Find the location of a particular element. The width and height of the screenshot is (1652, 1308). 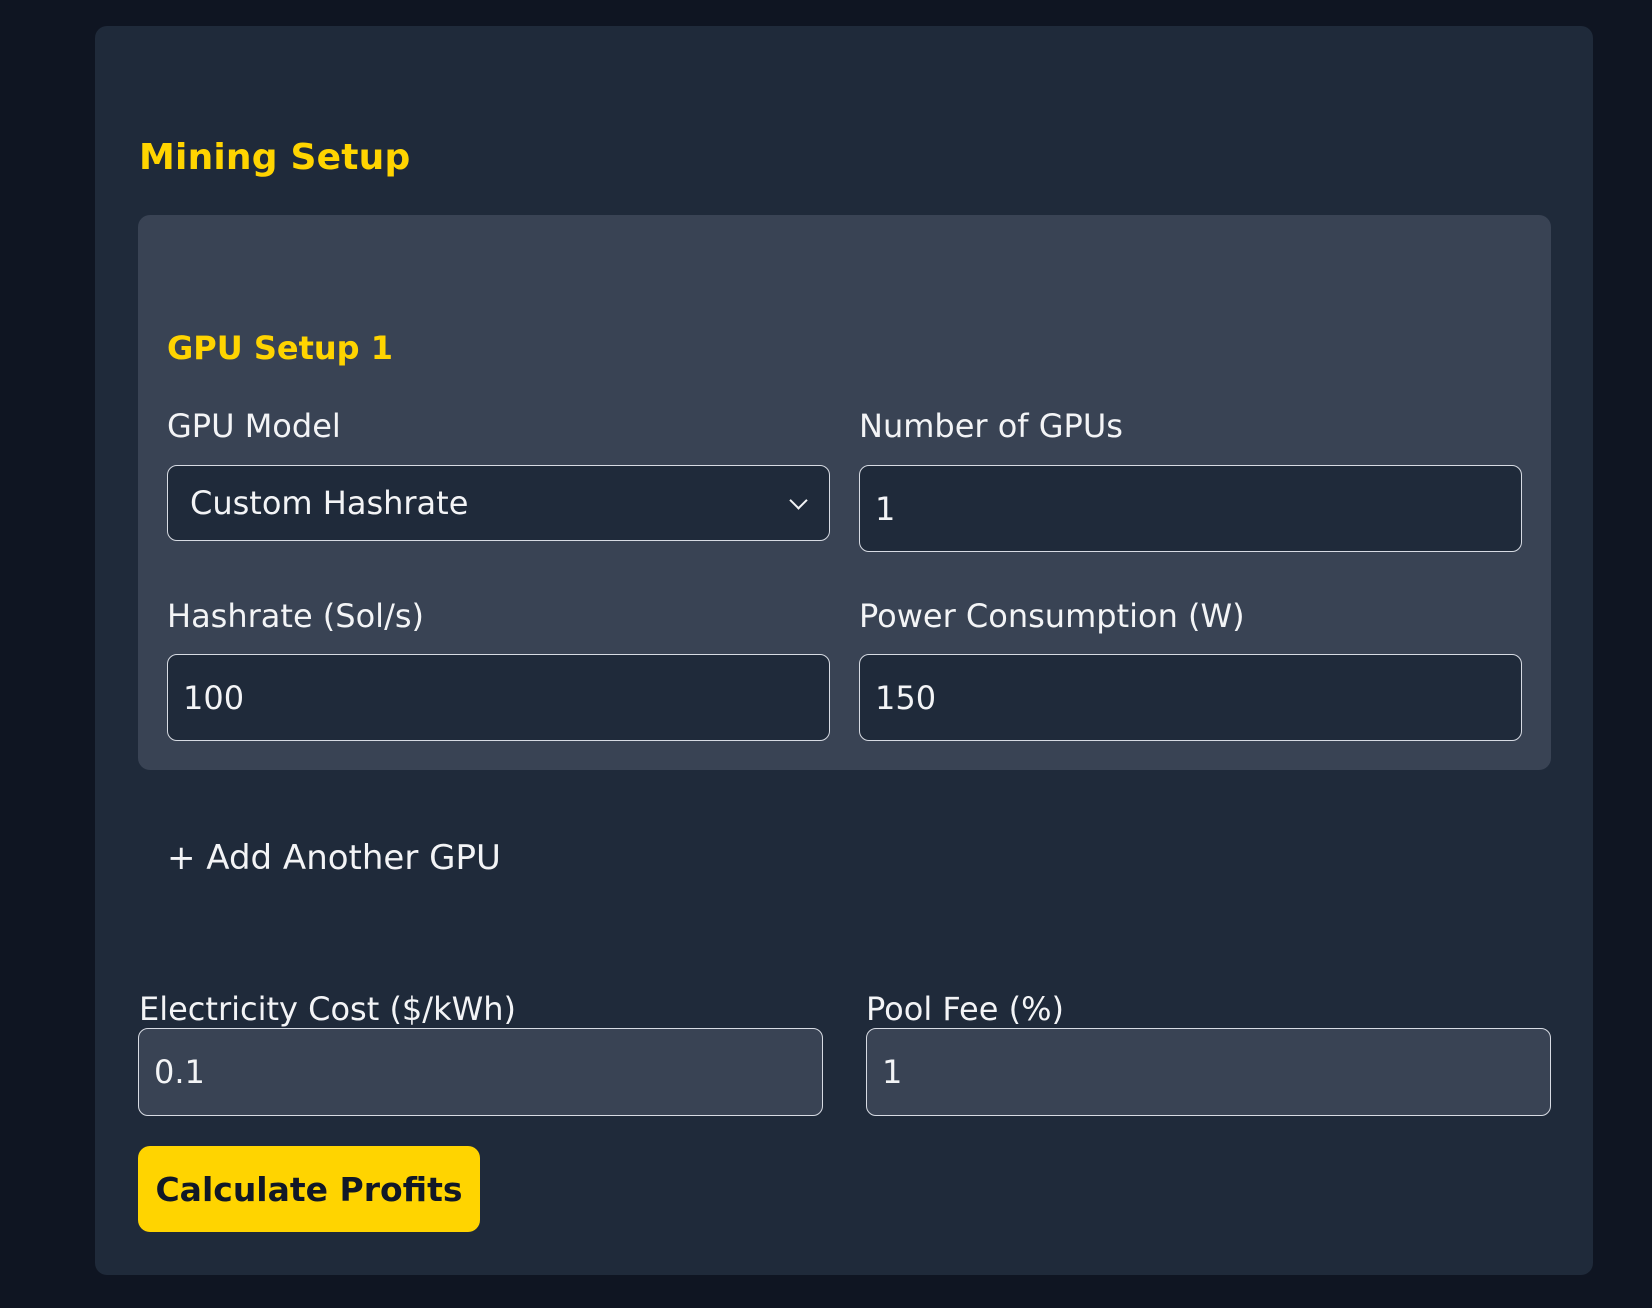

gpu-model-label: GPU Model is located at coordinates (254, 426).